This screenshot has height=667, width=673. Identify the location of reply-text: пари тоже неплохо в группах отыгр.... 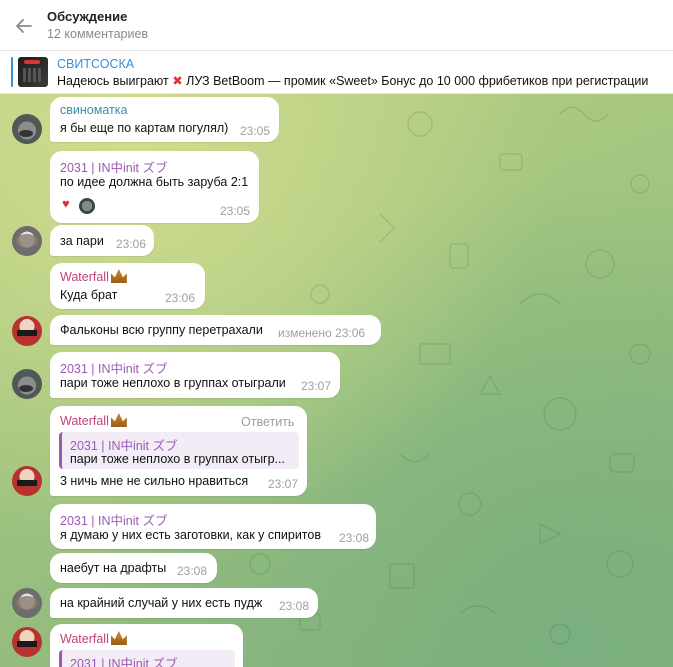
(177, 459).